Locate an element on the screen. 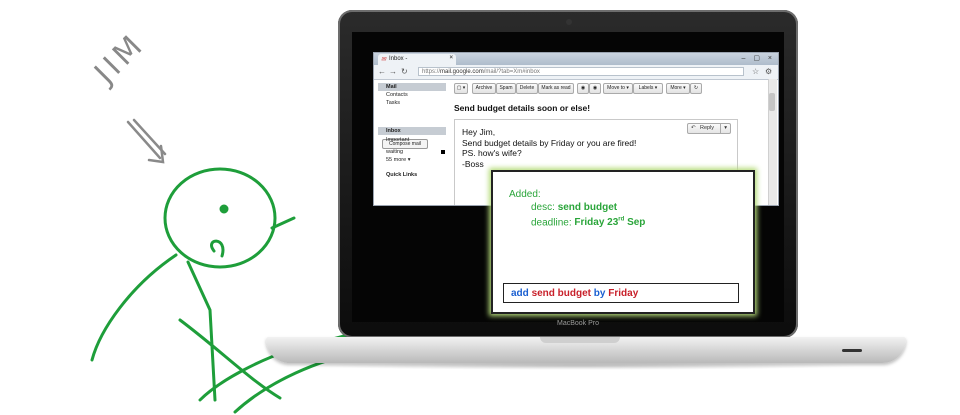 The width and height of the screenshot is (960, 415). deadline-row: deadline: Friday 23rd Sep is located at coordinates (577, 221).